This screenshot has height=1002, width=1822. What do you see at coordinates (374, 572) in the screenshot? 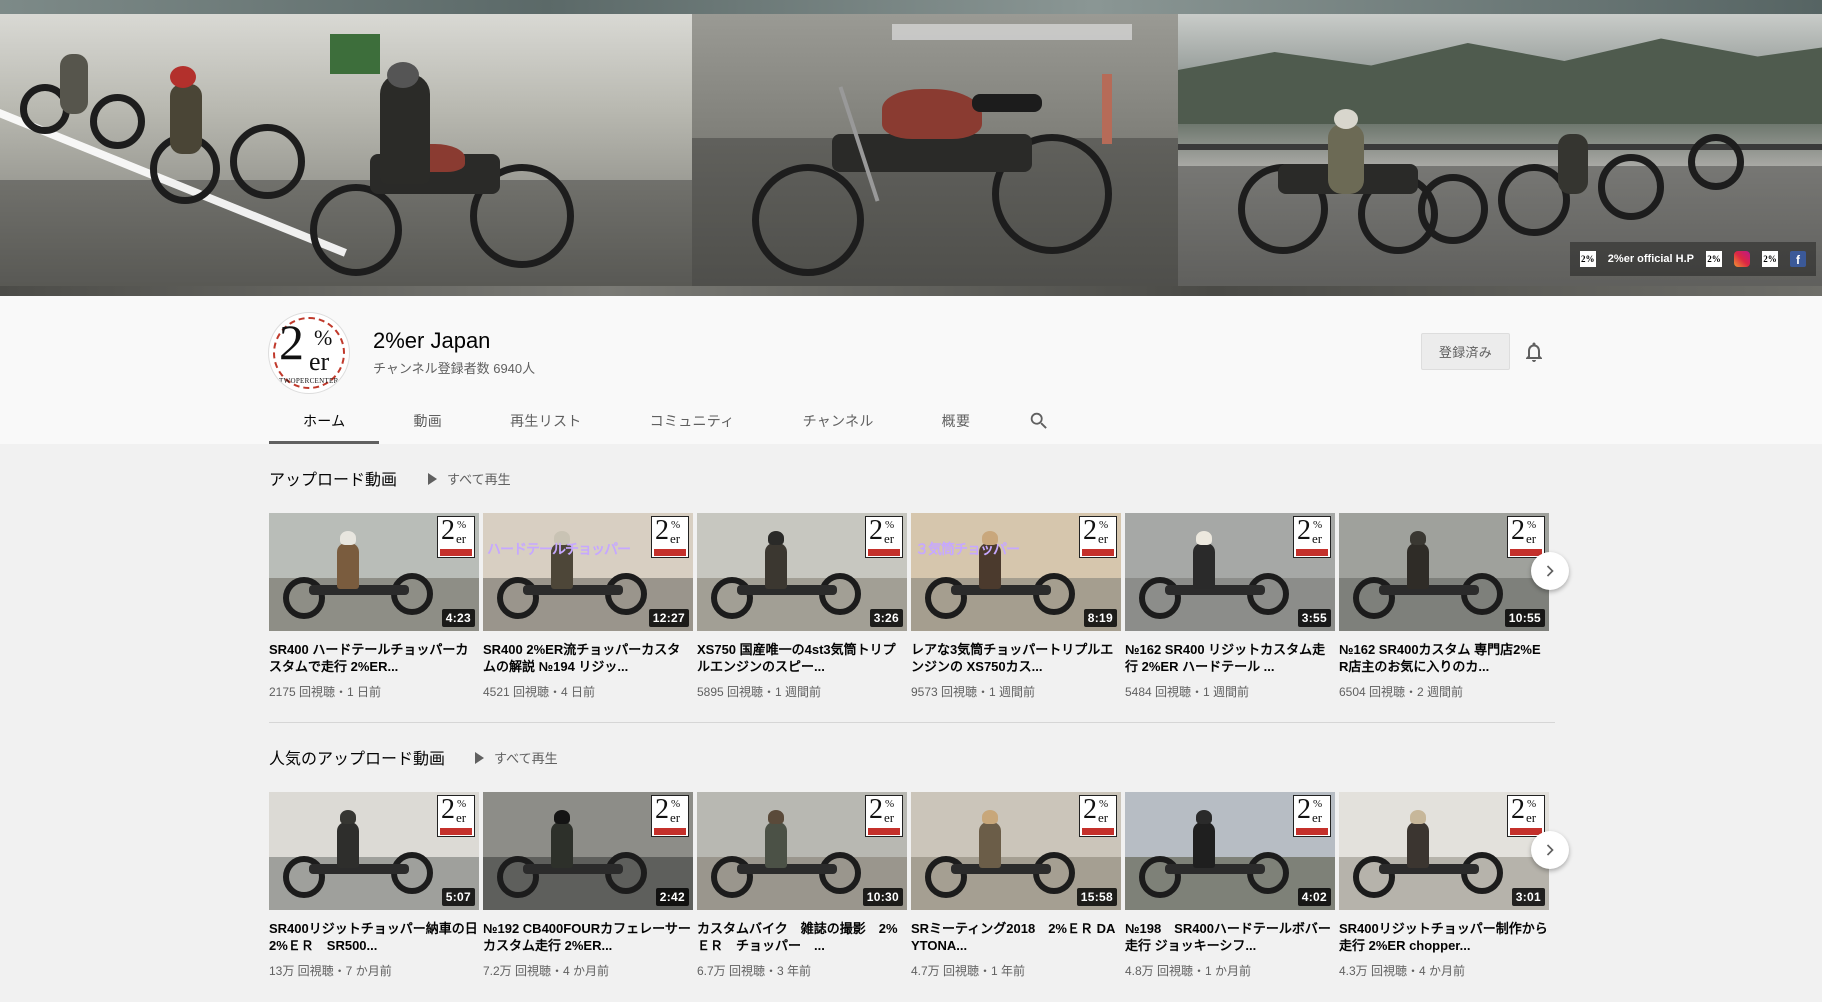
I see `video-thumbnail: 2% er 4:23` at bounding box center [374, 572].